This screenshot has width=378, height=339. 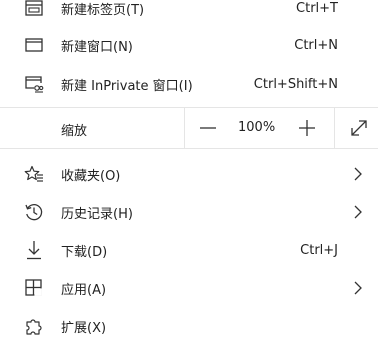 I want to click on expand-icon, so click(x=359, y=128).